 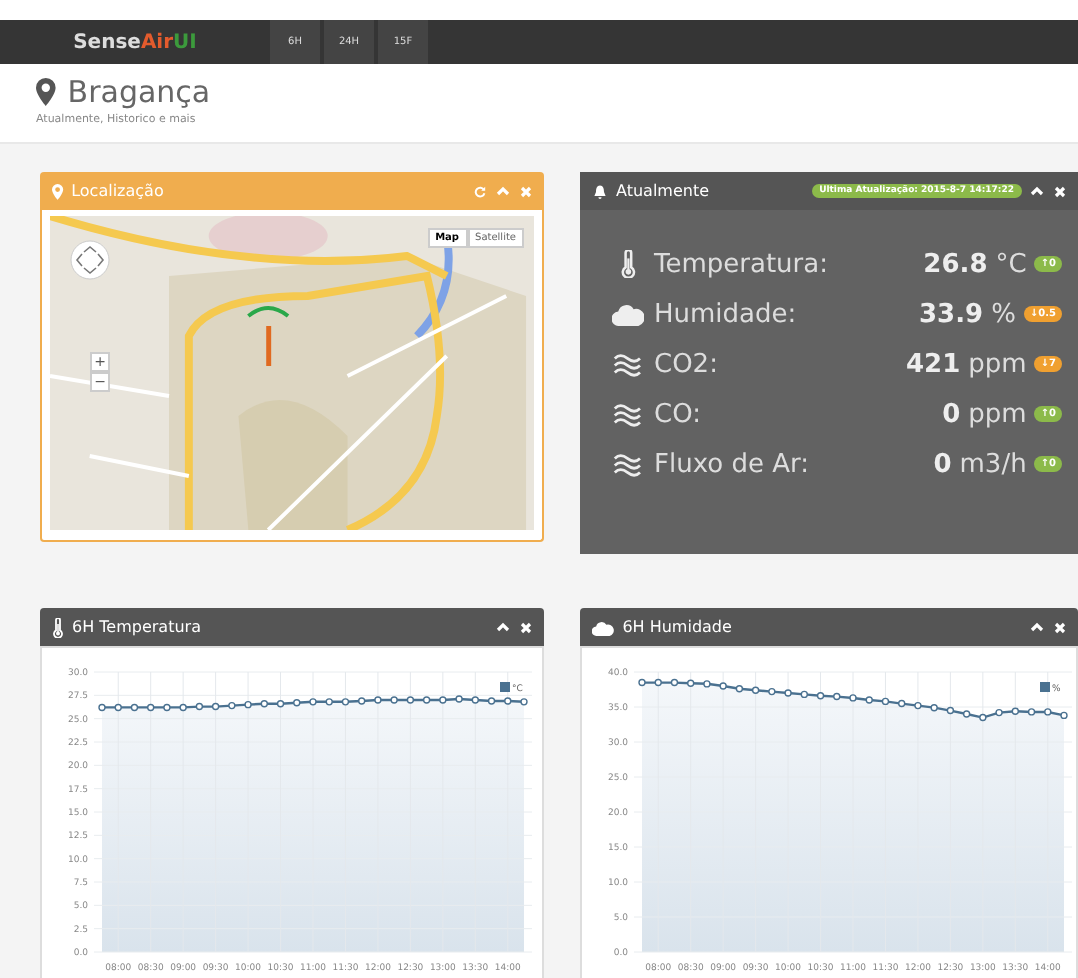 I want to click on reading-label: Temperatura:, so click(x=741, y=264).